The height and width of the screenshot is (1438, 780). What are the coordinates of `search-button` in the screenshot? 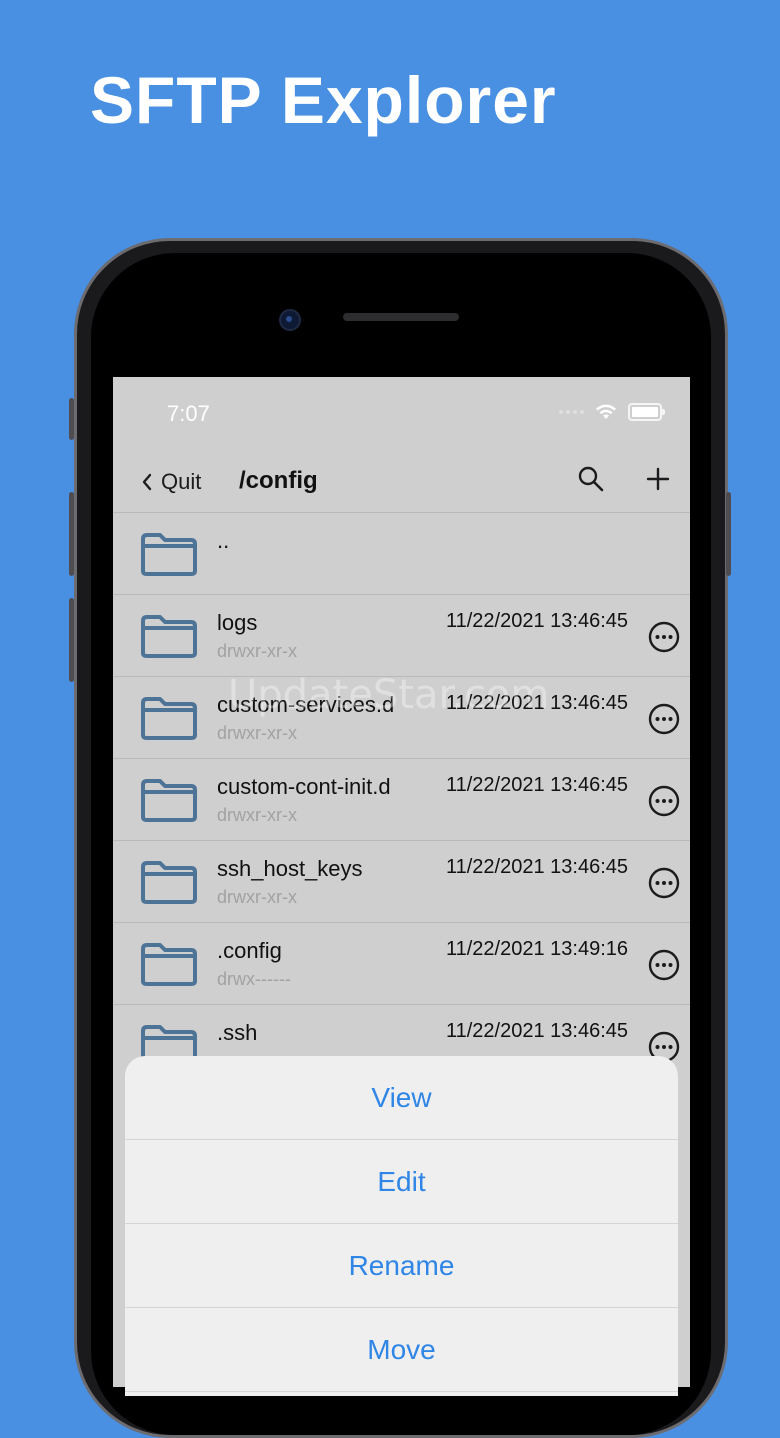 It's located at (591, 481).